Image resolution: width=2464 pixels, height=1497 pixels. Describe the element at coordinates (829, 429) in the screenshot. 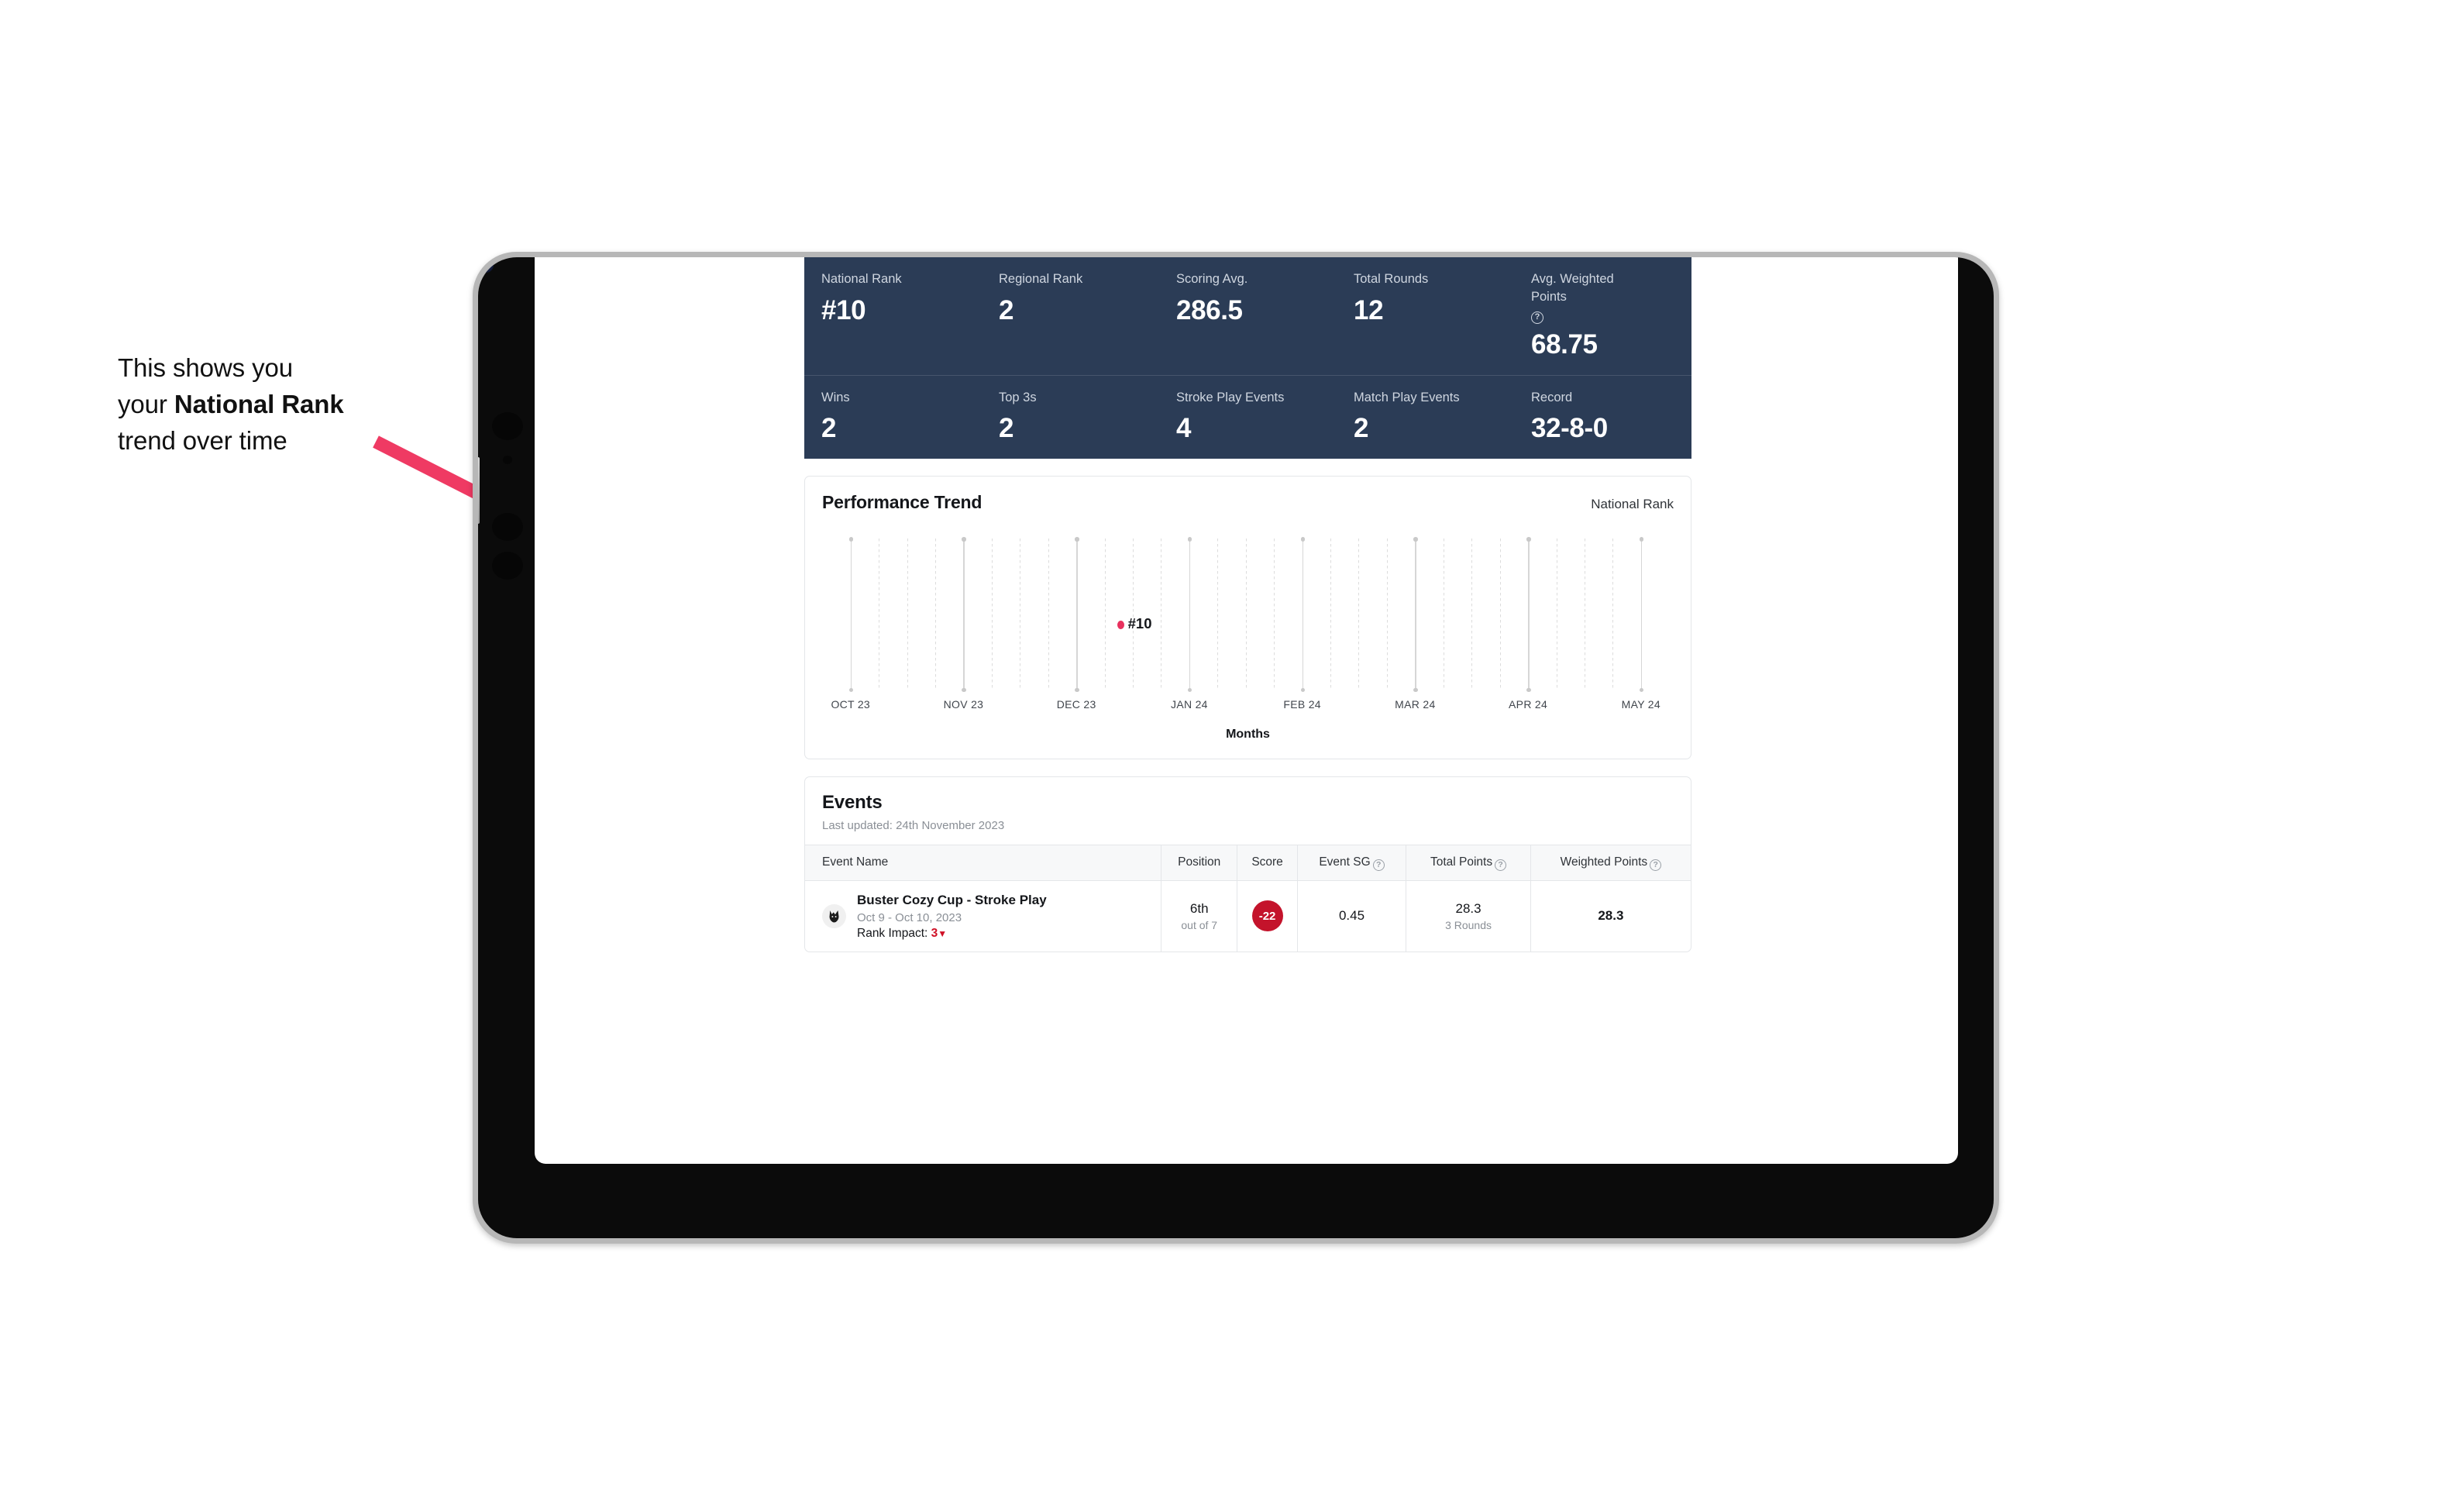

I see `stat-wins-value: 2` at that location.